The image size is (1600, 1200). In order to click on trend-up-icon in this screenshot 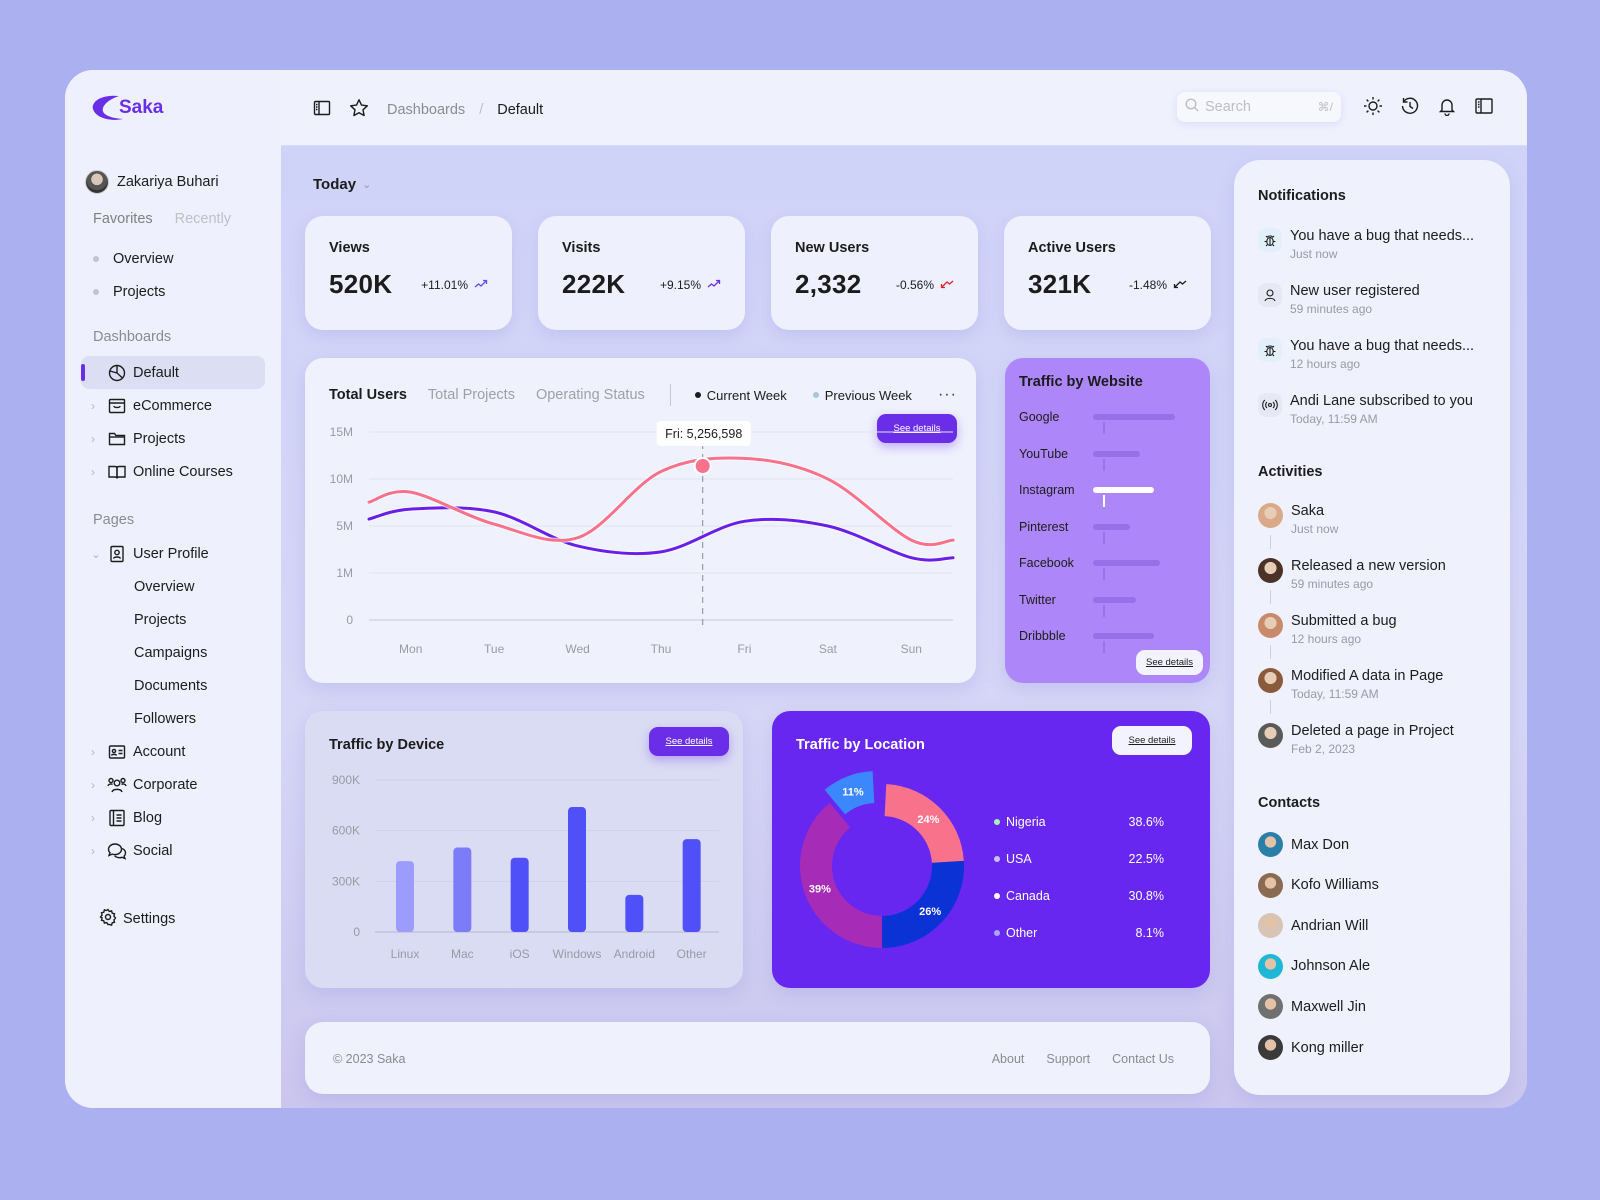, I will do `click(714, 285)`.